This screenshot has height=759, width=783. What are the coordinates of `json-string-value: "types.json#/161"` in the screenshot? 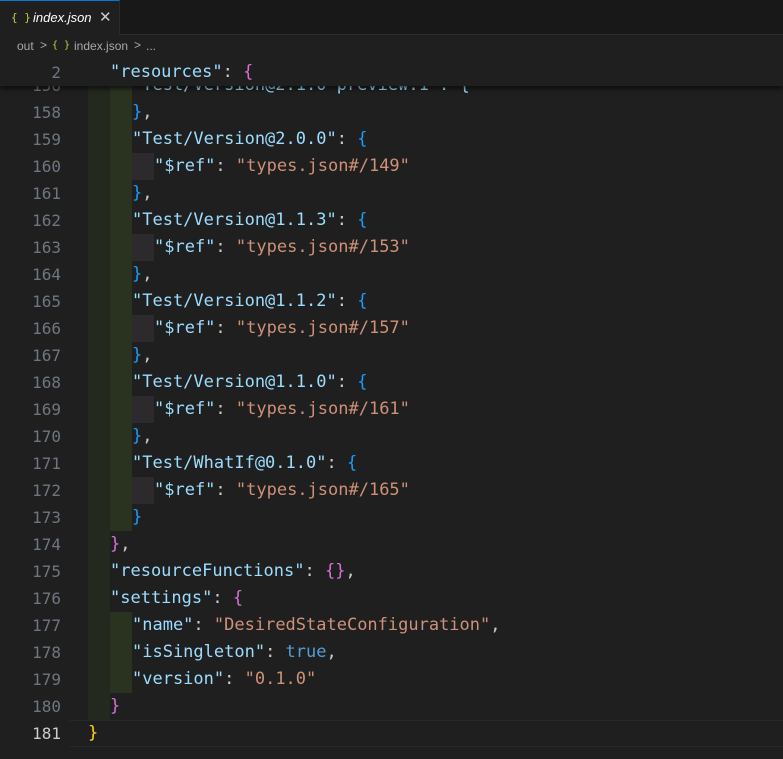 It's located at (322, 409).